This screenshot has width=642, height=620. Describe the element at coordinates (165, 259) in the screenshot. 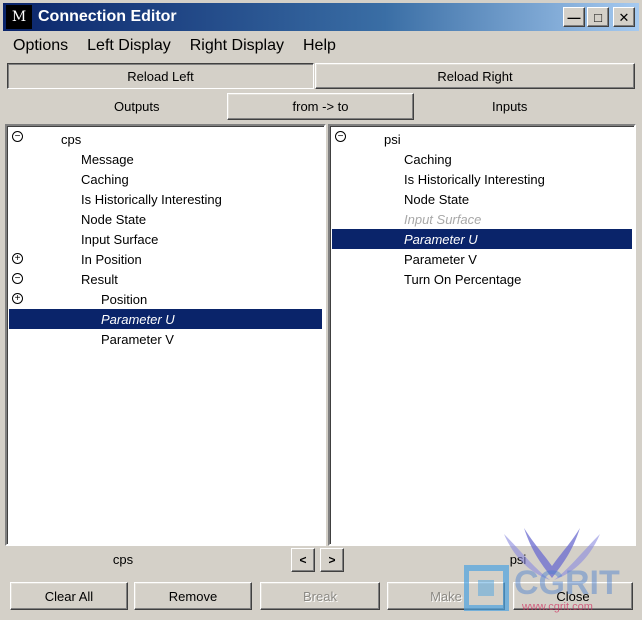

I see `list-item: + In Position` at that location.